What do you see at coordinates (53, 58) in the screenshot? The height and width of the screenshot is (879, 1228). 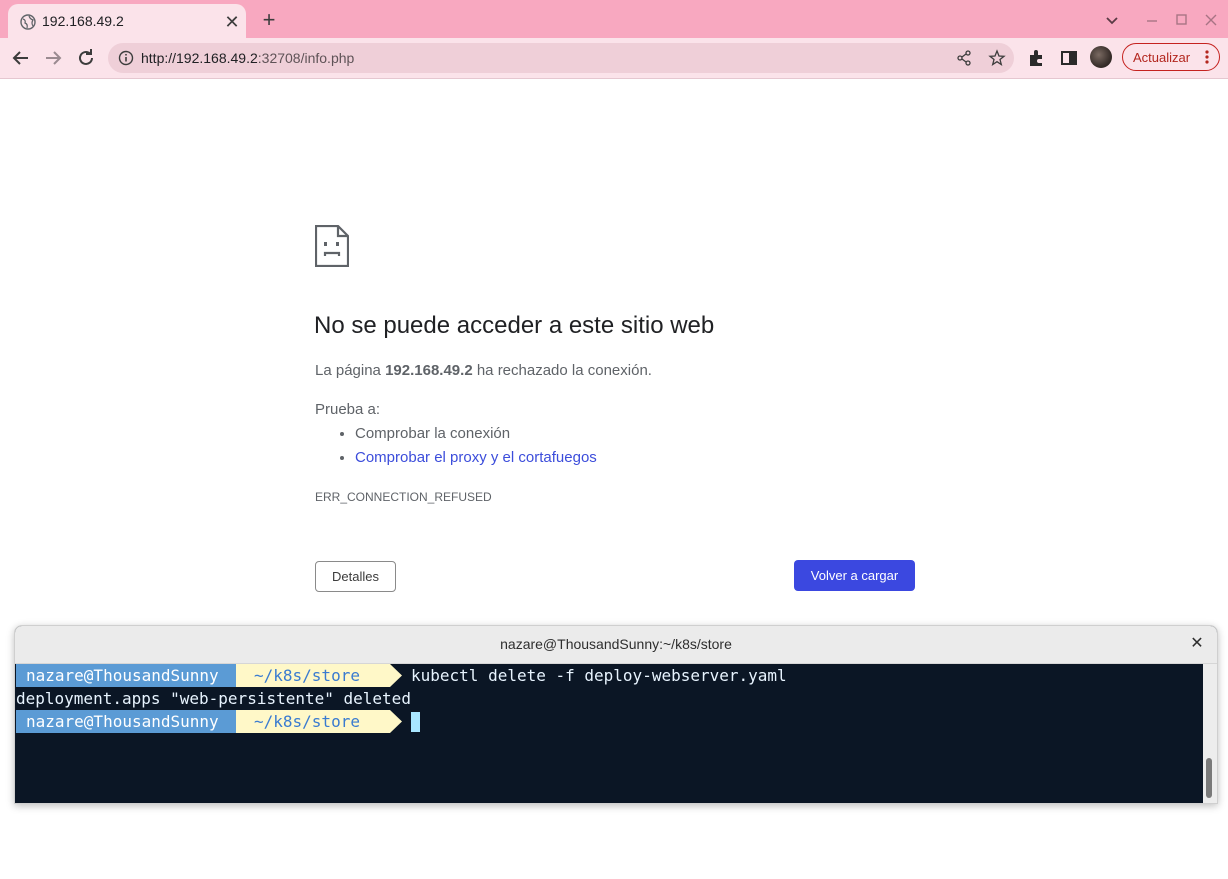 I see `forward-icon` at bounding box center [53, 58].